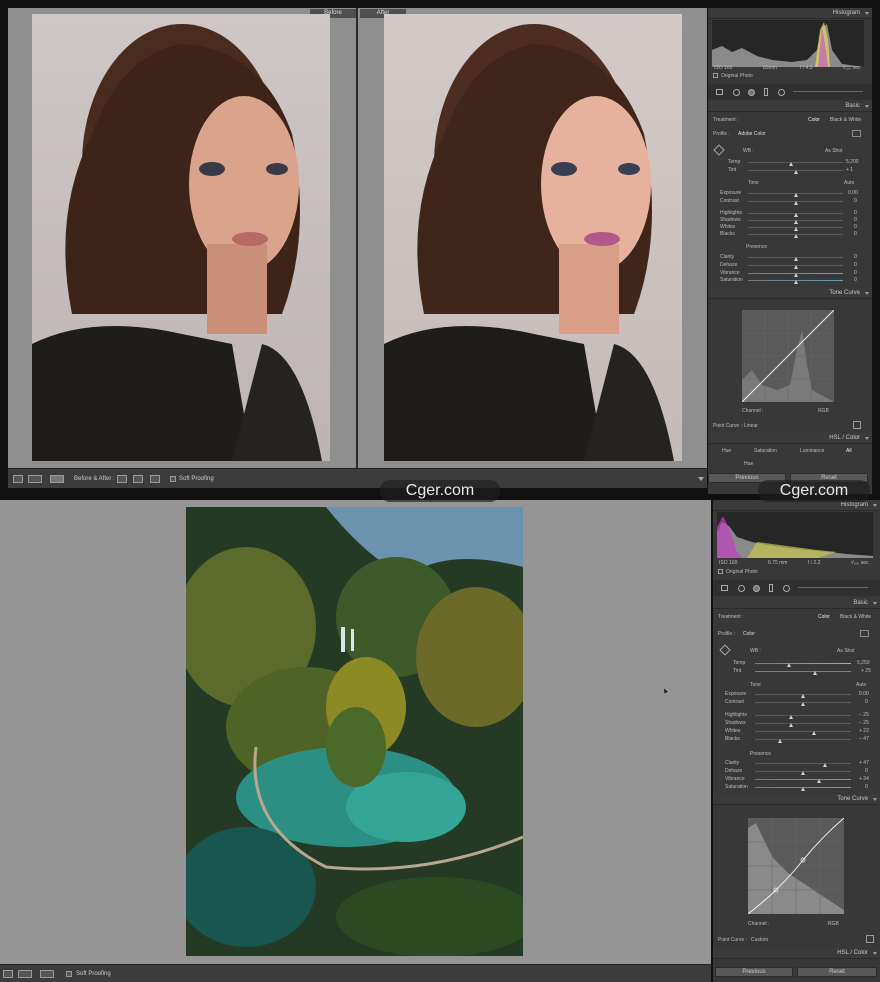  I want to click on blacks-slider-knob, so click(795, 236).